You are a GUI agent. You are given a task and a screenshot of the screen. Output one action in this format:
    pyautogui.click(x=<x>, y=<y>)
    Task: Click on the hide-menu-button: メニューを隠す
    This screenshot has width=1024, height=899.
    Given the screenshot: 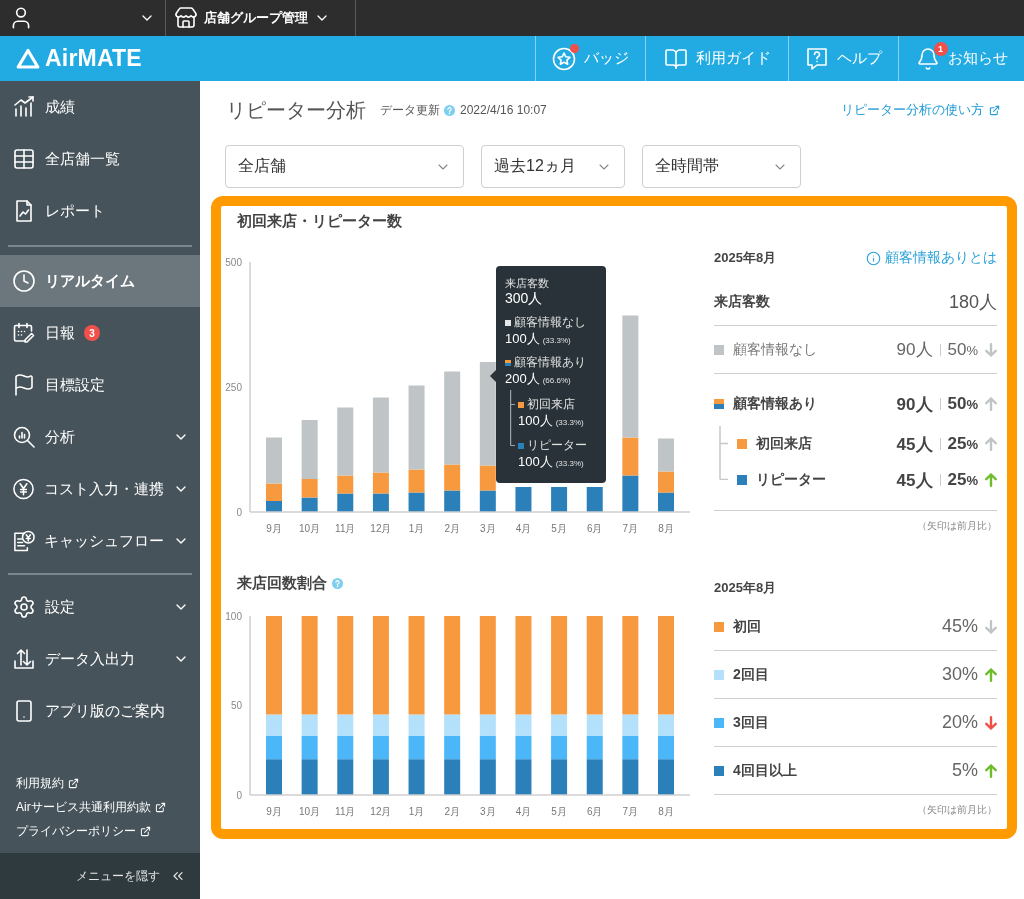 What is the action you would take?
    pyautogui.click(x=100, y=876)
    